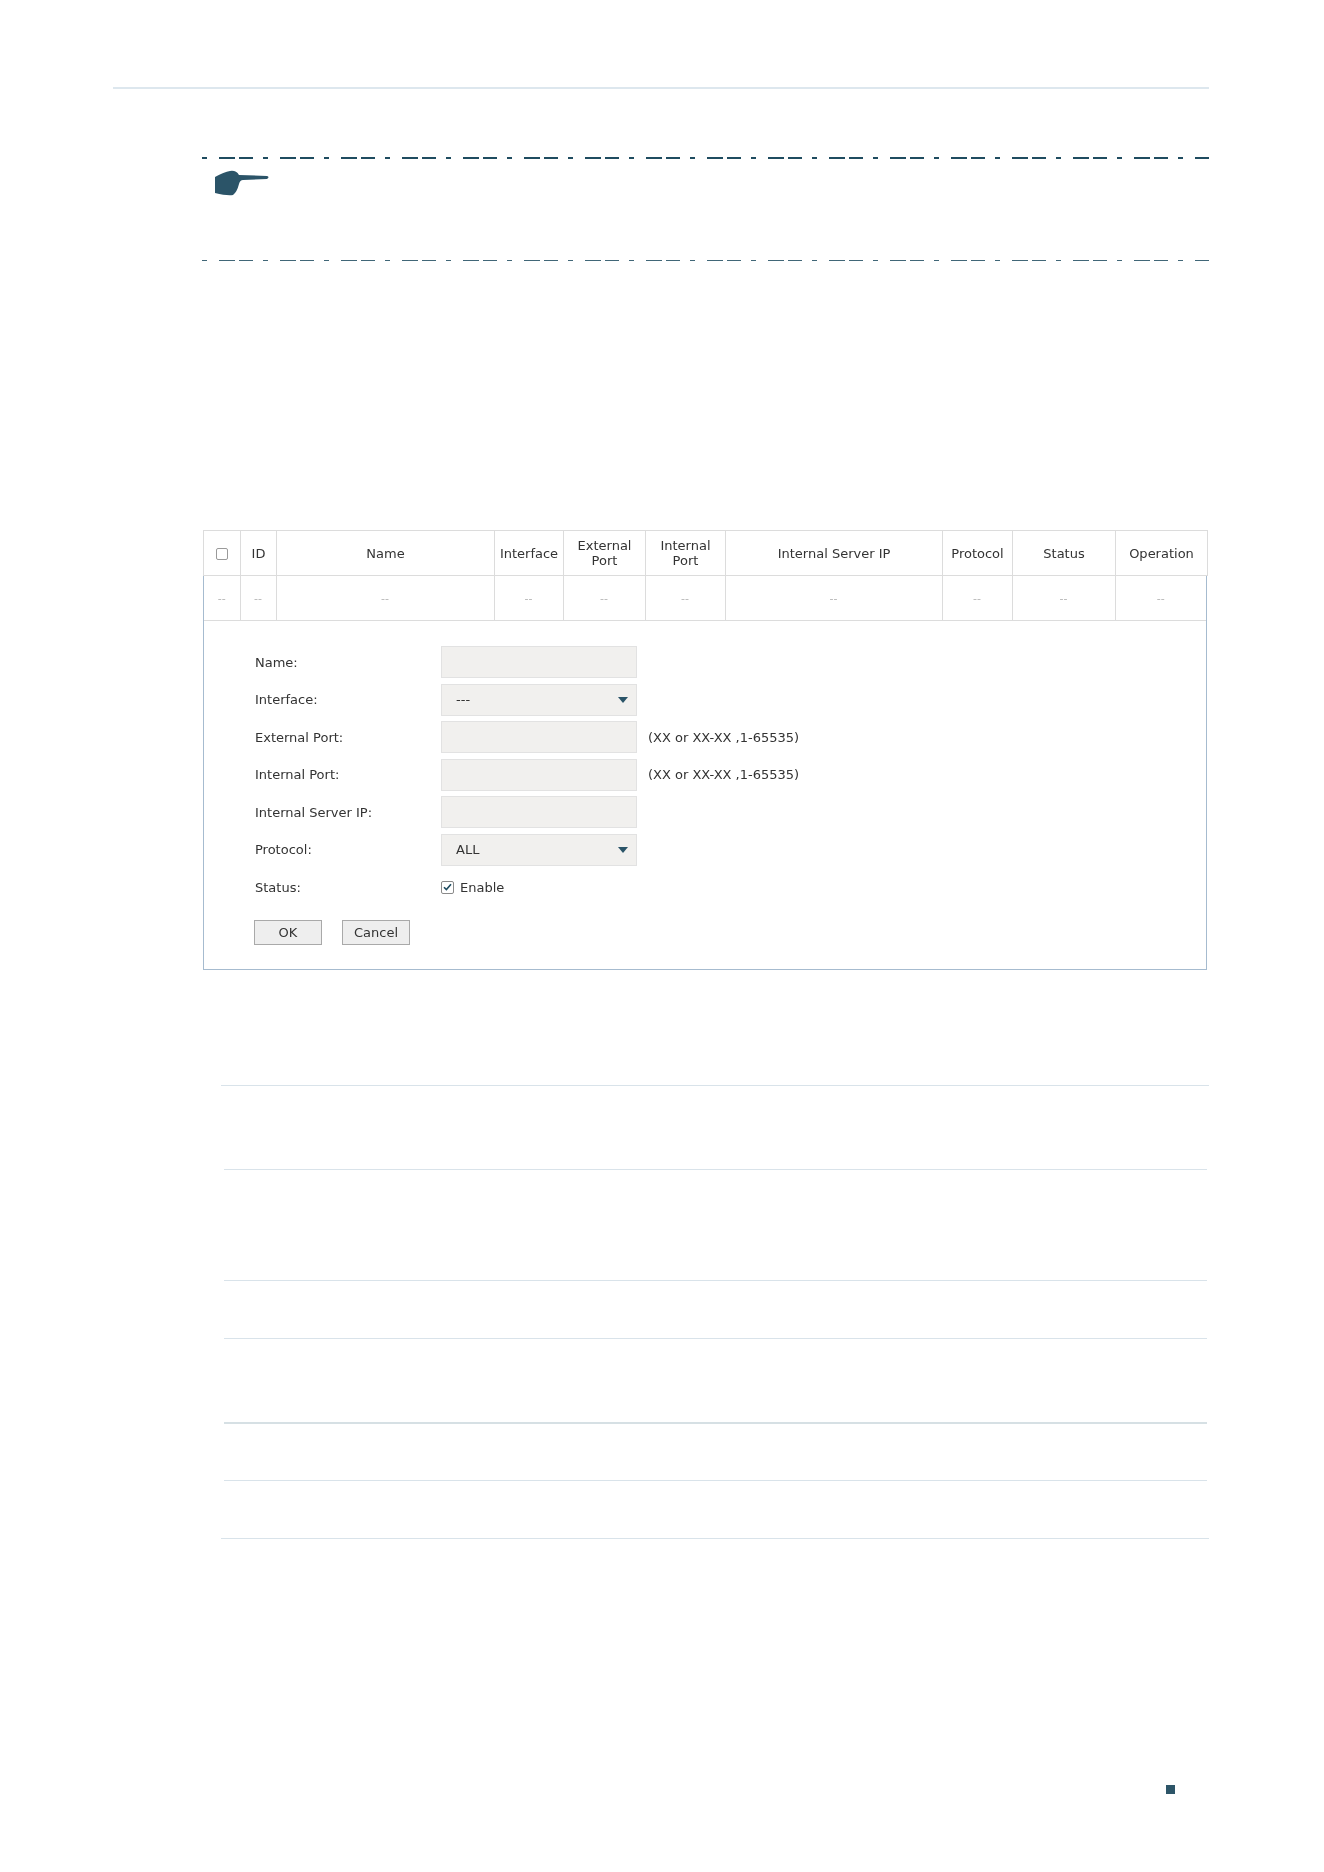 The height and width of the screenshot is (1872, 1324). What do you see at coordinates (539, 699) in the screenshot?
I see `dropdown-select: ---` at bounding box center [539, 699].